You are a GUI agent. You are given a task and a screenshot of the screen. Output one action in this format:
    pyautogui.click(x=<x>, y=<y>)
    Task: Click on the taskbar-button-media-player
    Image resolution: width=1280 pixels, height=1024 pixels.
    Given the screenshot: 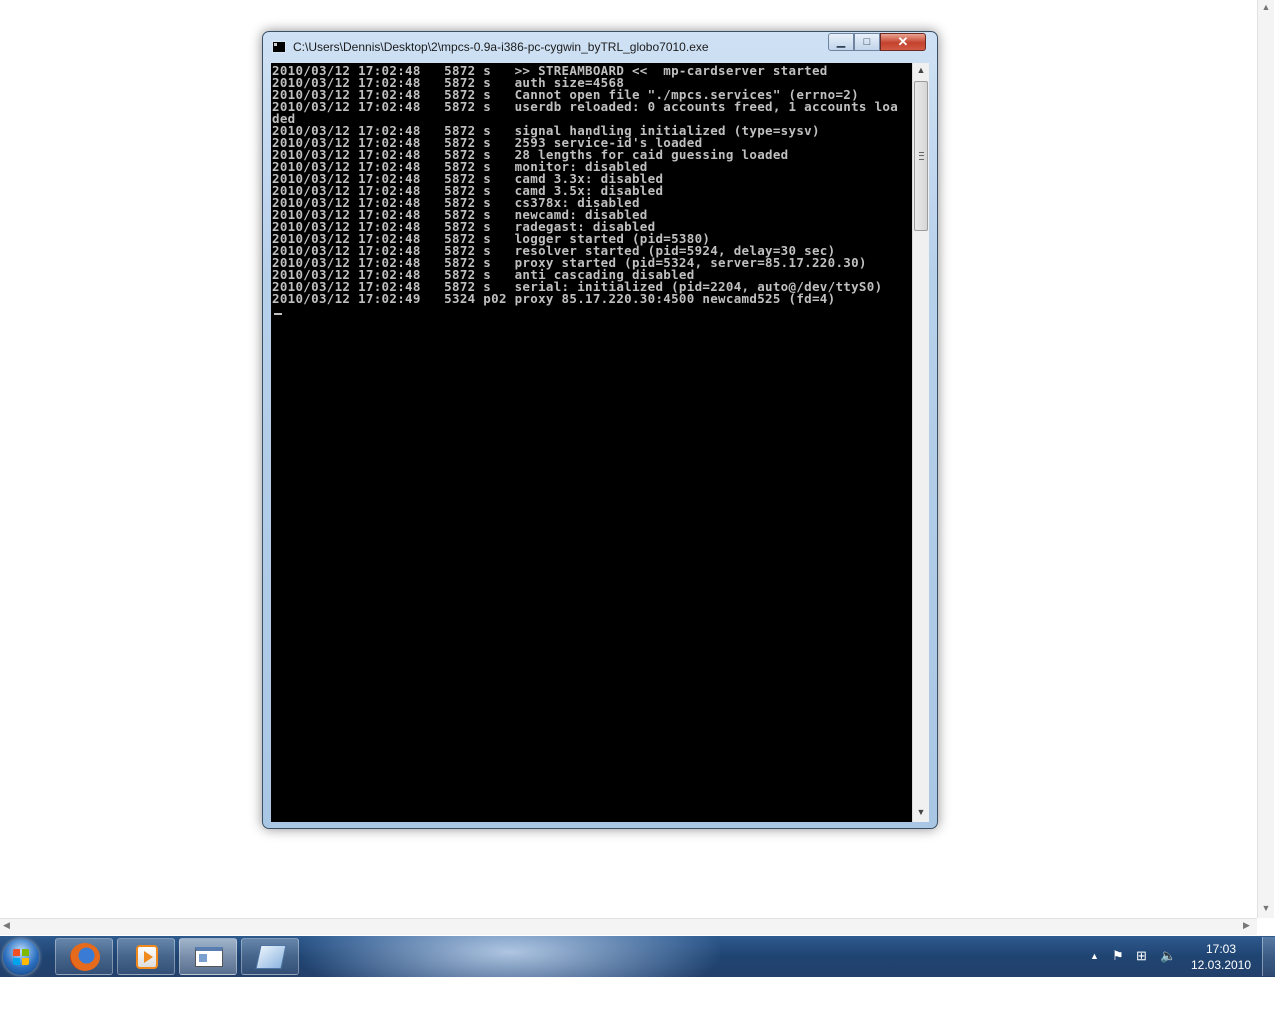 What is the action you would take?
    pyautogui.click(x=146, y=956)
    